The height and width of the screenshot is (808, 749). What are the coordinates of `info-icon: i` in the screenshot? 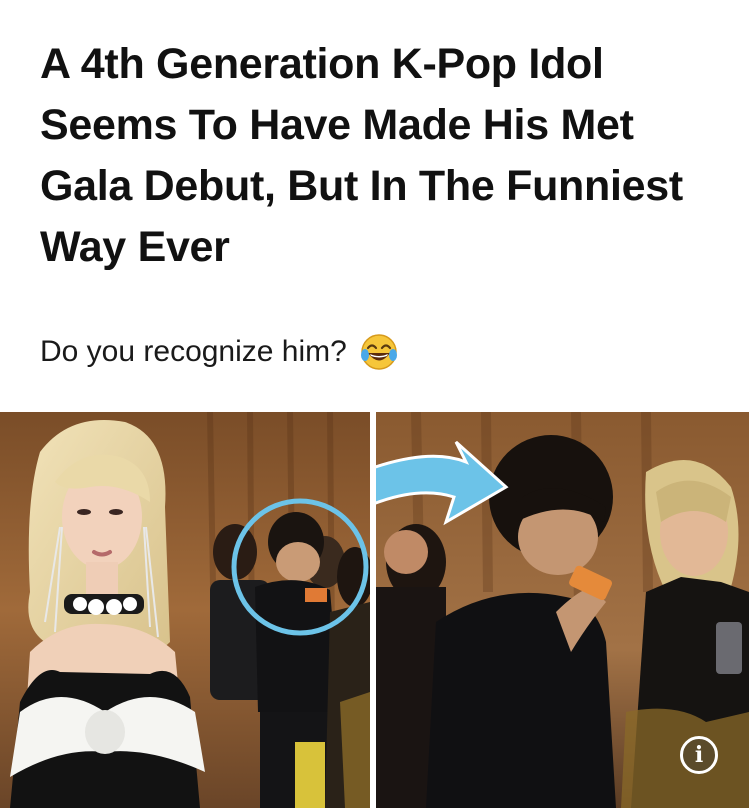 It's located at (699, 755).